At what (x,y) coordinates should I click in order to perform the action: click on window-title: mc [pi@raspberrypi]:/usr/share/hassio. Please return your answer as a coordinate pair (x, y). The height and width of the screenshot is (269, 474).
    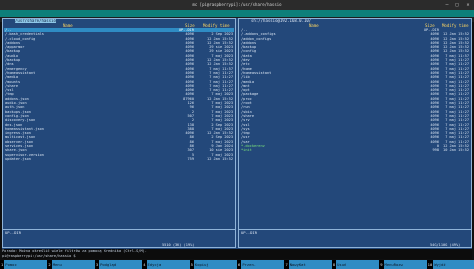
    Looking at the image, I should click on (237, 4).